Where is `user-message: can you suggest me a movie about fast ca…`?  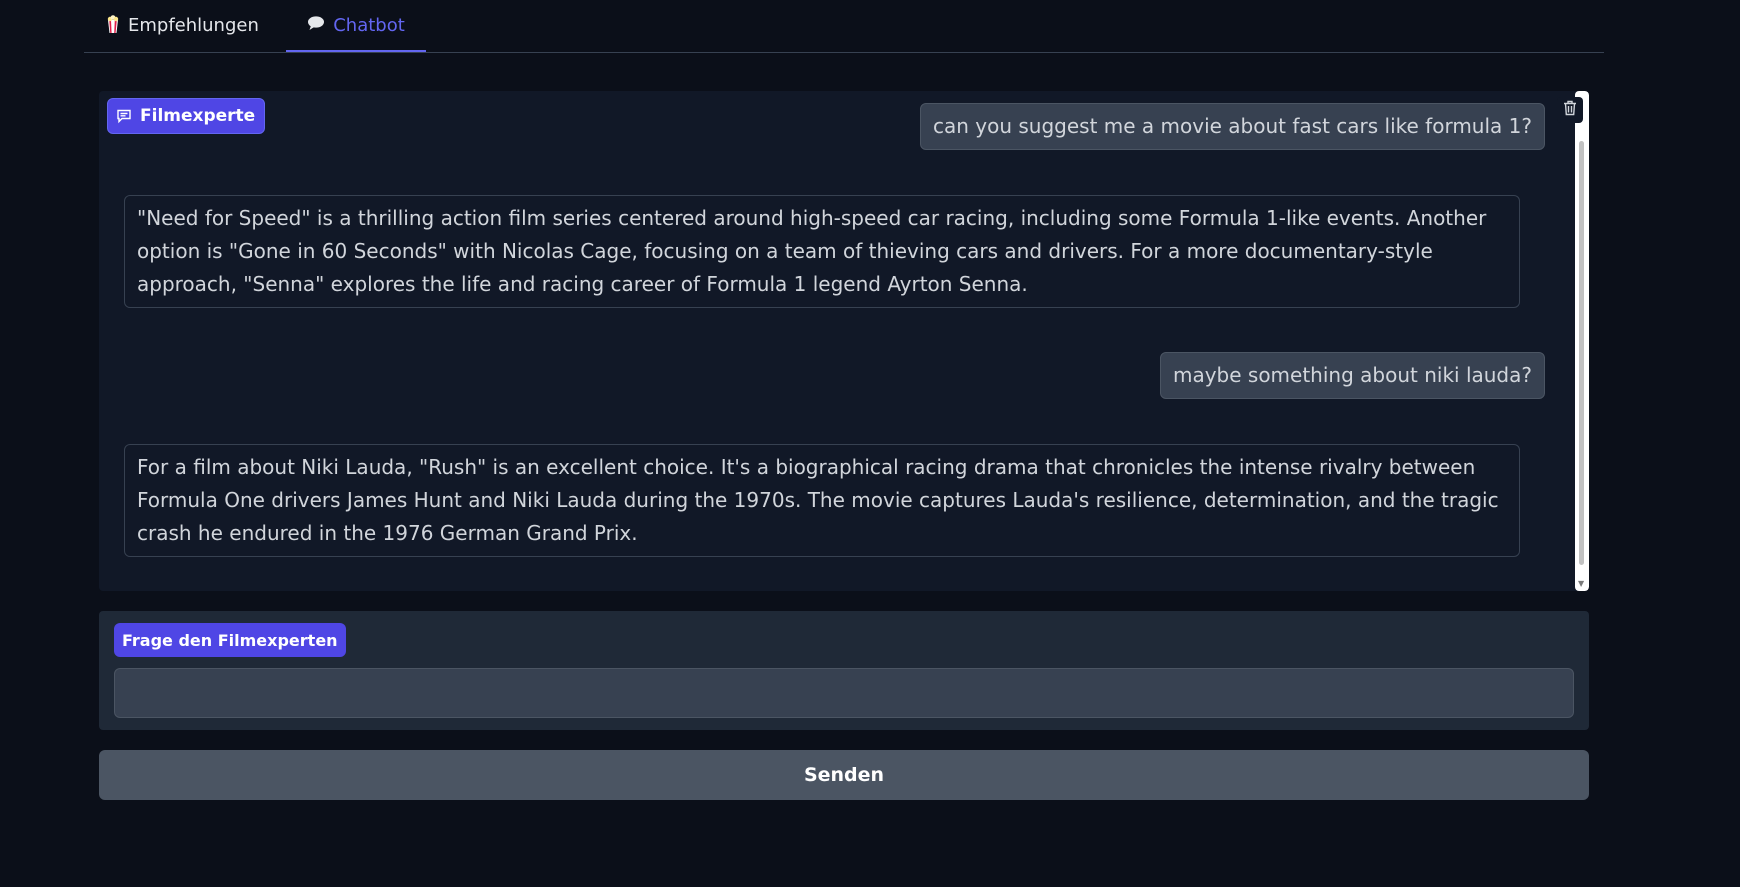
user-message: can you suggest me a movie about fast ca… is located at coordinates (1232, 126).